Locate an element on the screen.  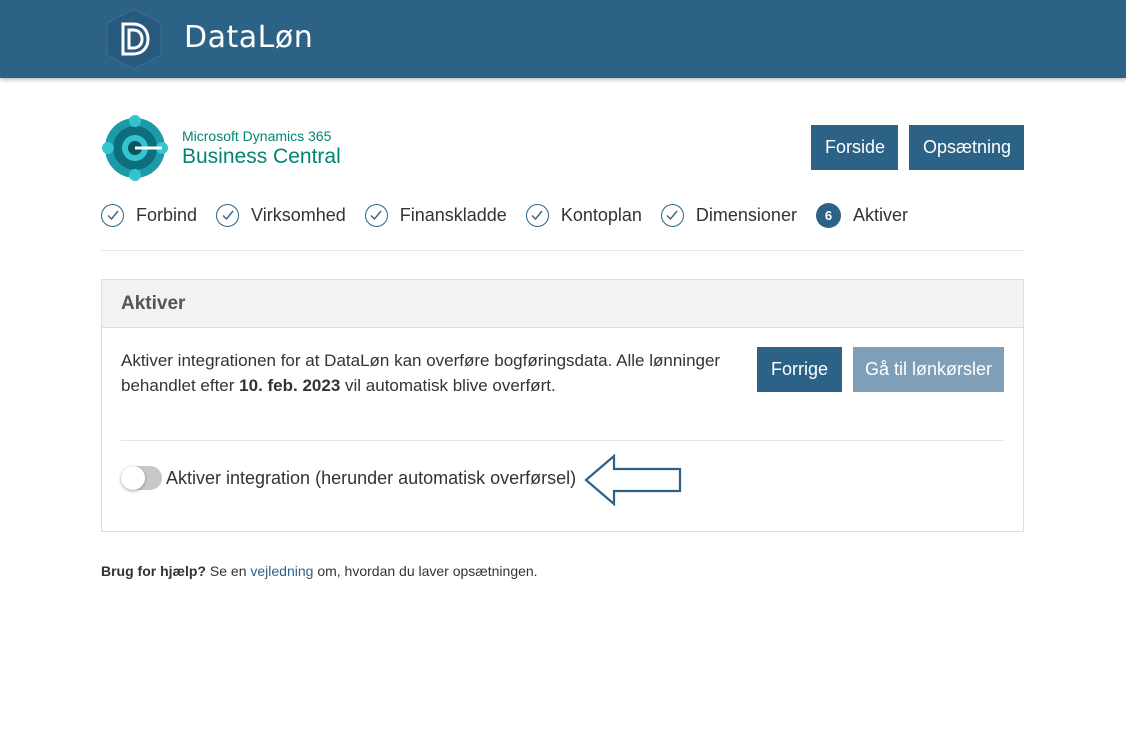
step-virksomhed: Virksomhed is located at coordinates (281, 215).